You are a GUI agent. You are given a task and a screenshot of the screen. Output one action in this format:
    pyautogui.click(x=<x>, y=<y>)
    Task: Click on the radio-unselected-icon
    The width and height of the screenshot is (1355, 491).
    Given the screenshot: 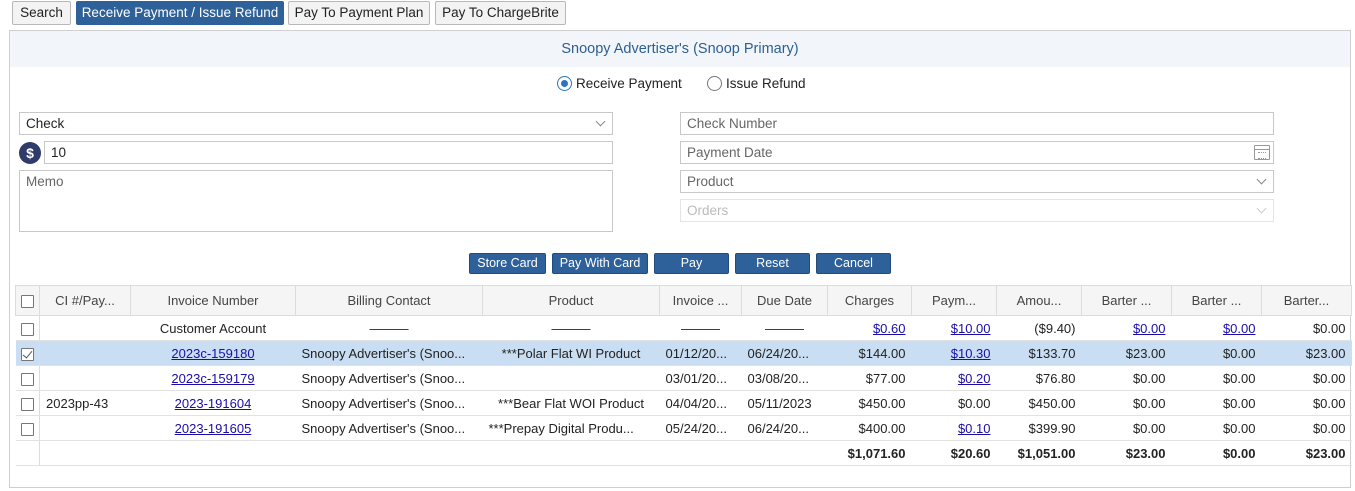 What is the action you would take?
    pyautogui.click(x=714, y=83)
    